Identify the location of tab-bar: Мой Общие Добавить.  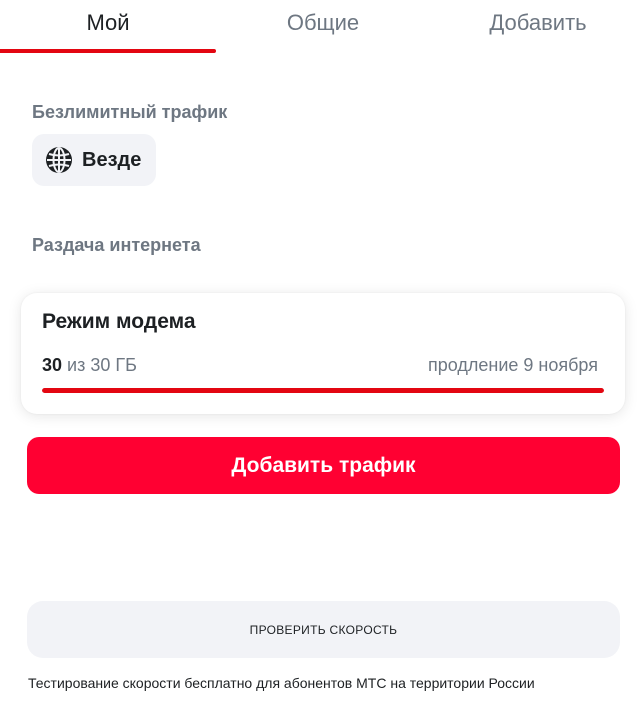
(320, 28).